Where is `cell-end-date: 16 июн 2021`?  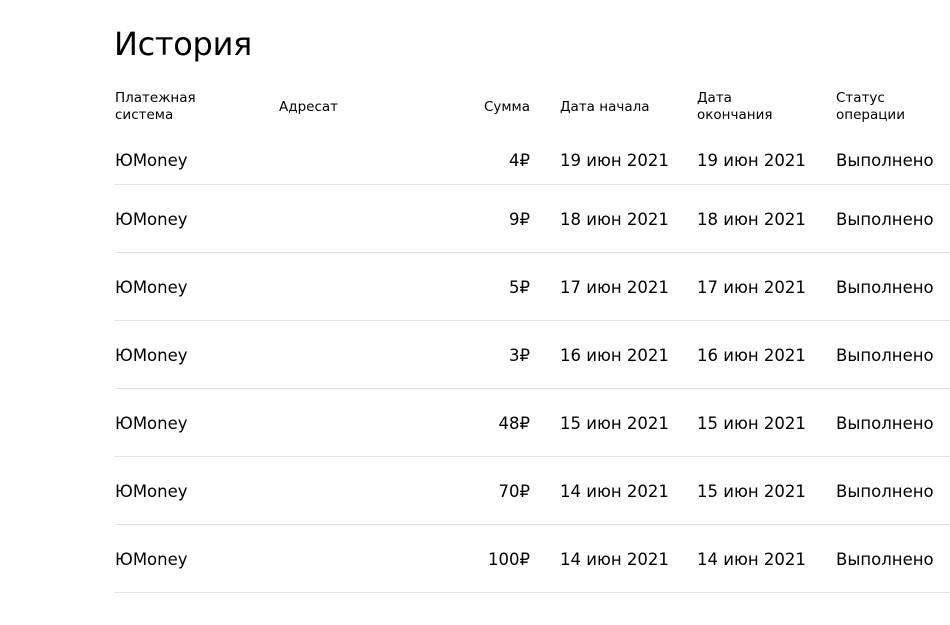
cell-end-date: 16 июн 2021 is located at coordinates (751, 355).